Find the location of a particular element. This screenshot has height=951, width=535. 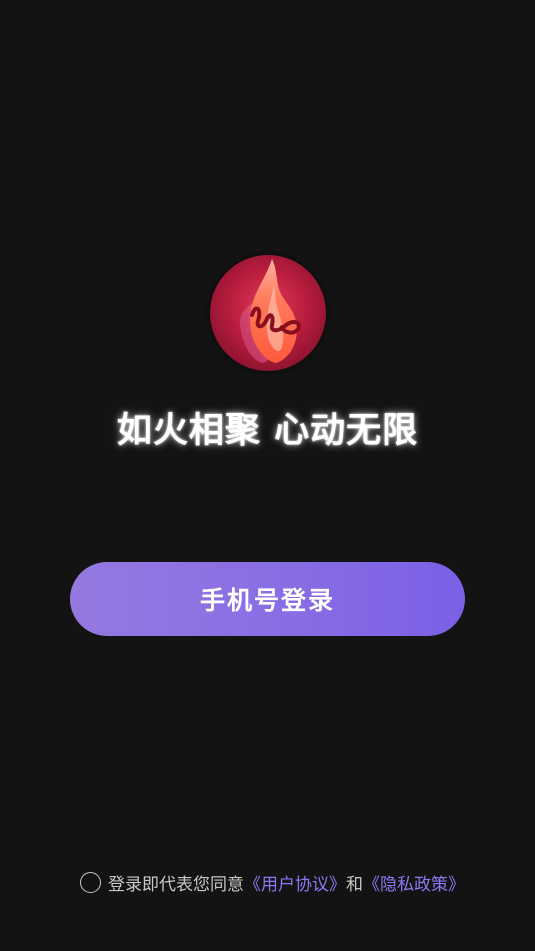

app-logo is located at coordinates (268, 313).